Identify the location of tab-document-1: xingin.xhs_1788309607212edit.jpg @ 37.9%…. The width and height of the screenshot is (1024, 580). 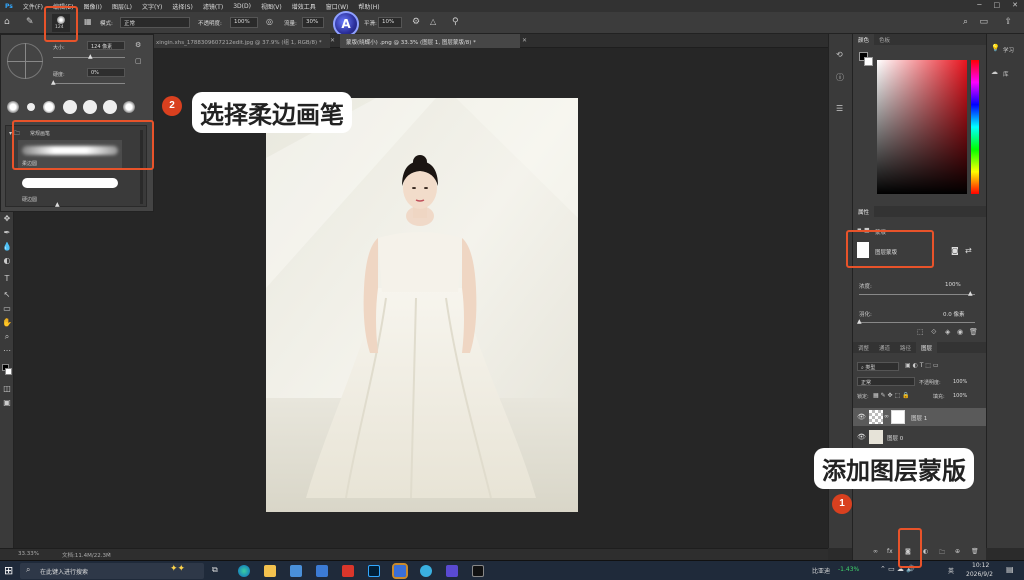
(240, 41).